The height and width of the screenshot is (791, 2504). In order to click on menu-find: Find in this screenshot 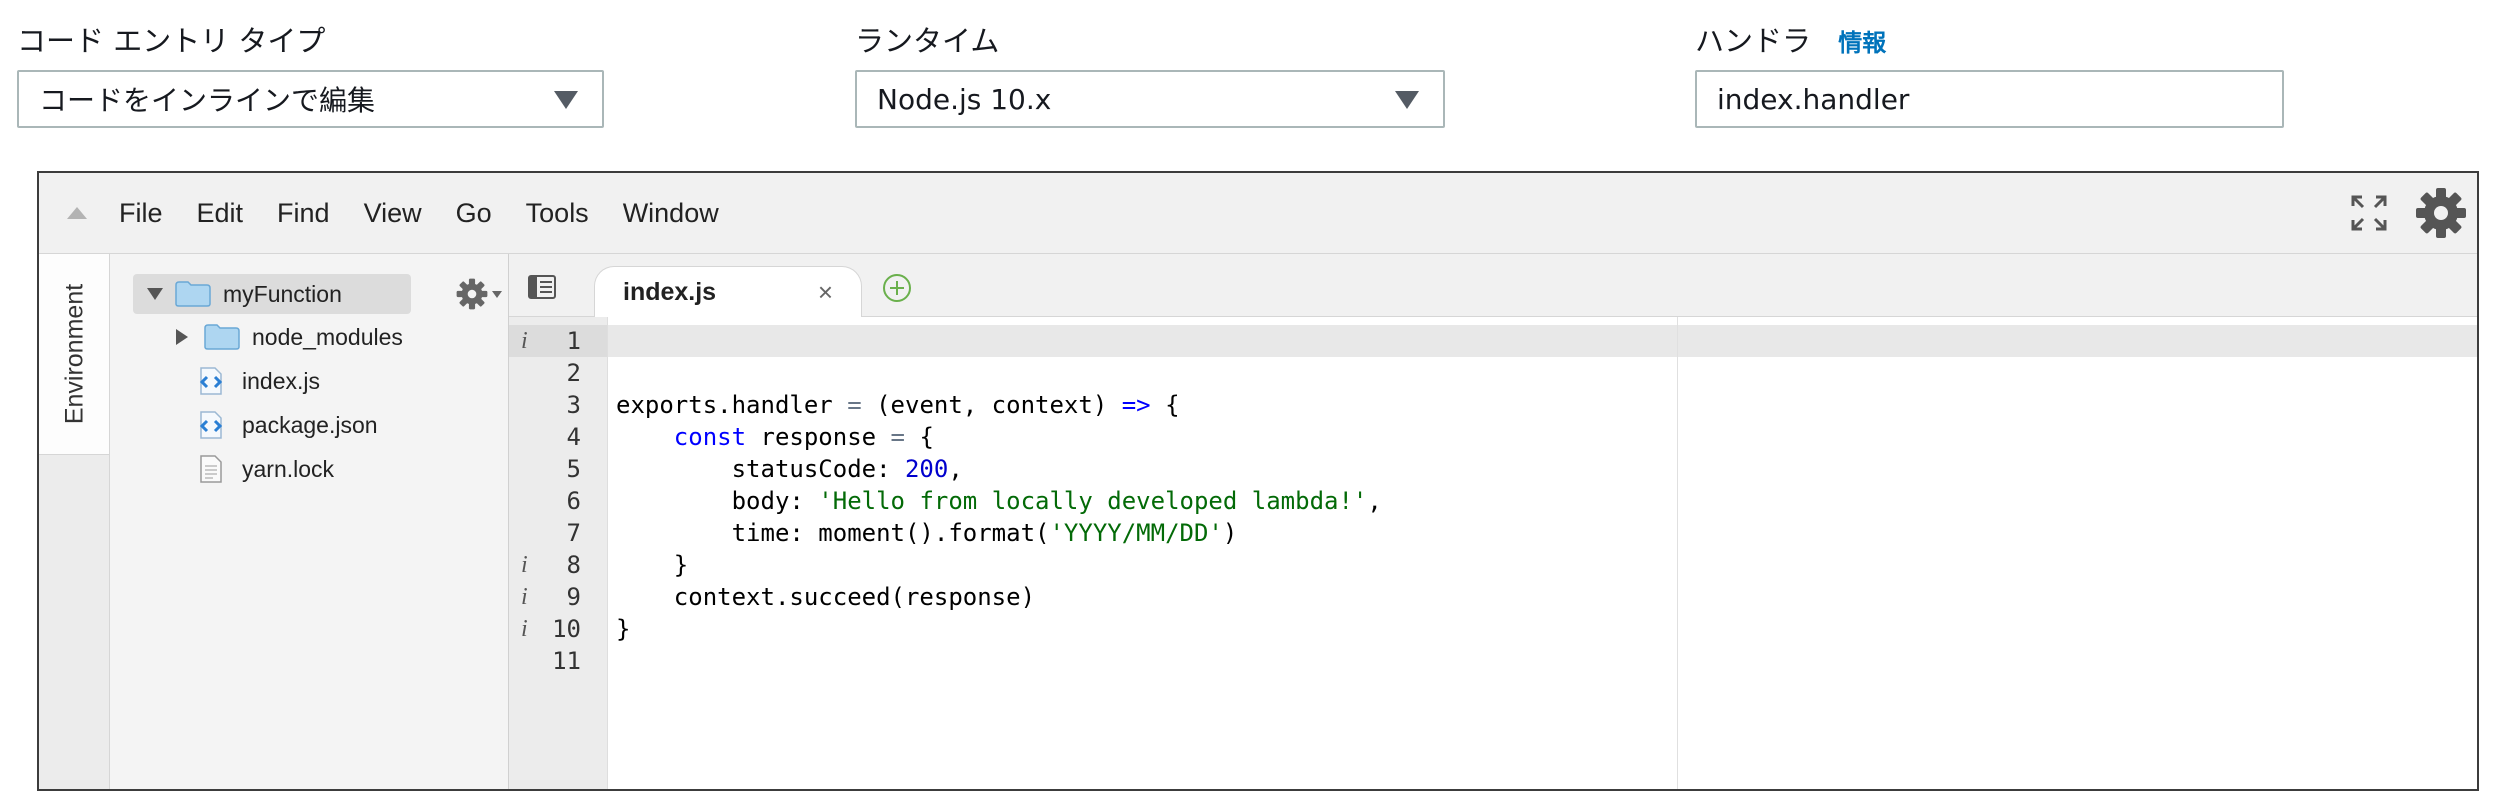, I will do `click(303, 213)`.